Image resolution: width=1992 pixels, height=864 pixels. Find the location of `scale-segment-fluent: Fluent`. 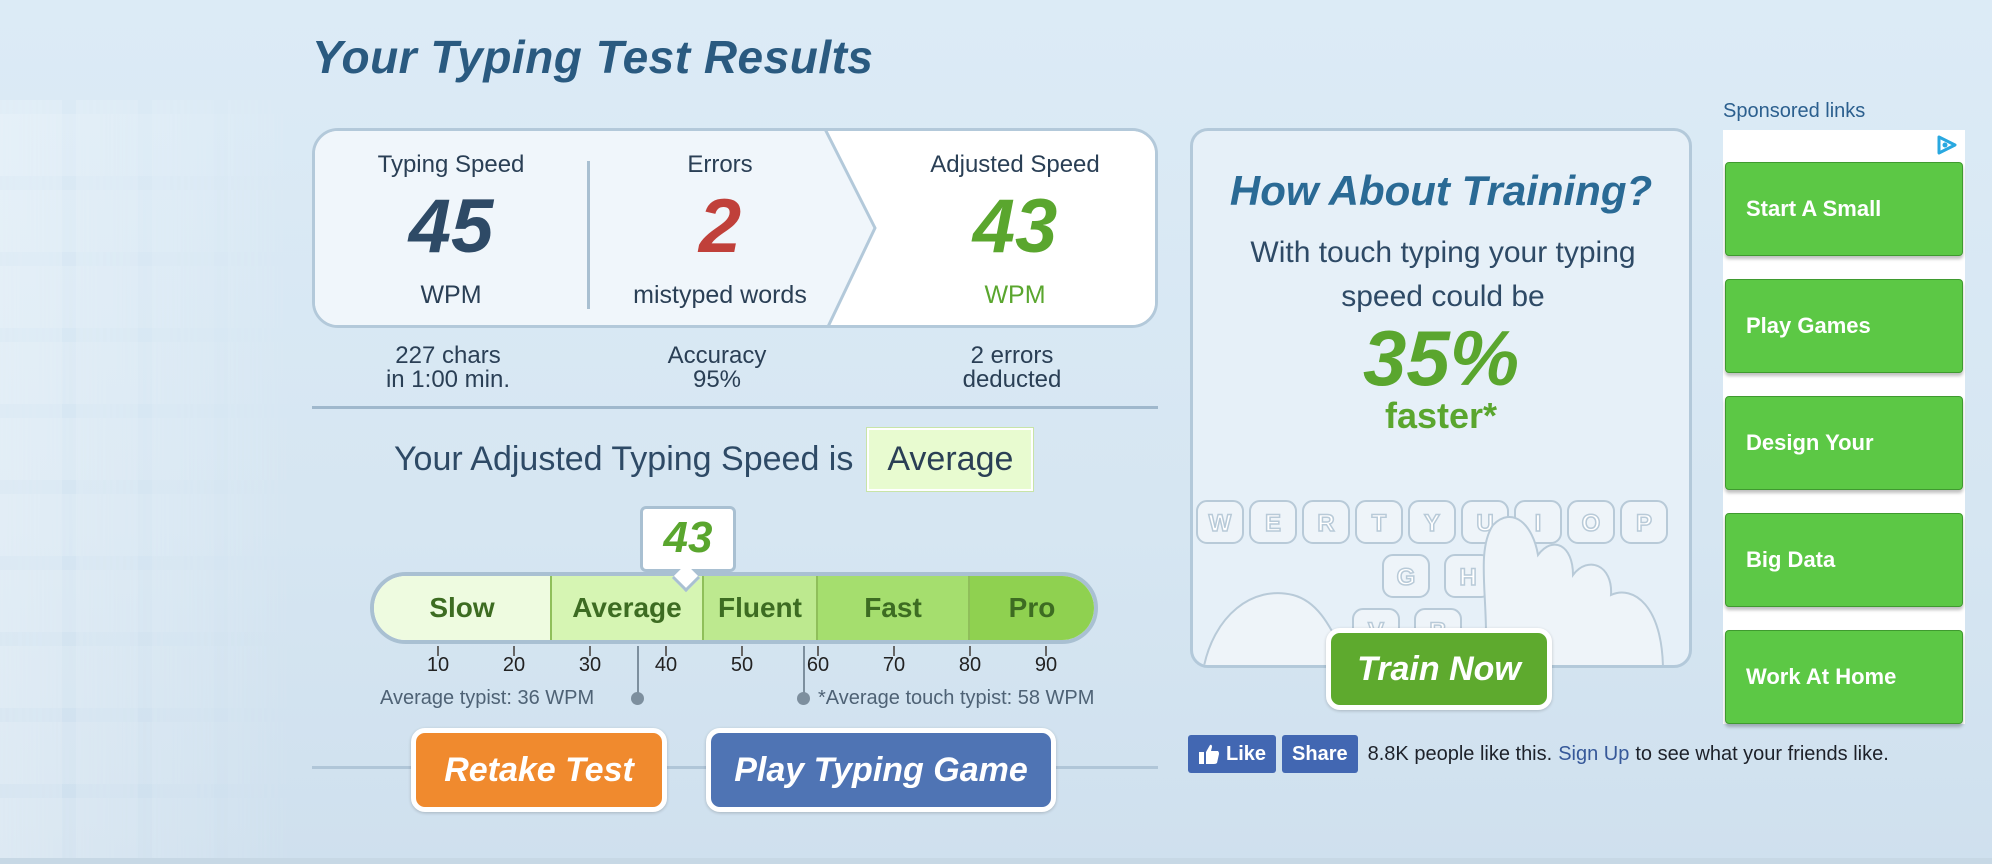

scale-segment-fluent: Fluent is located at coordinates (761, 608).